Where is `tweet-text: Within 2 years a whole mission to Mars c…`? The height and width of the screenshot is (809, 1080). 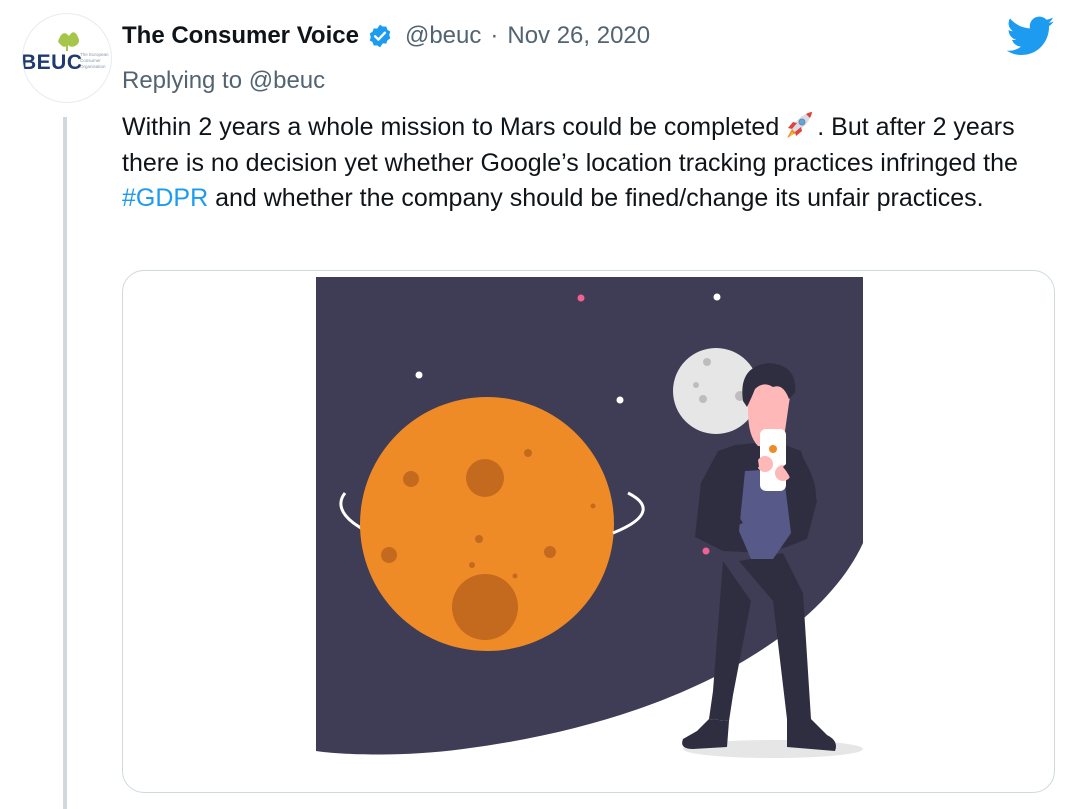 tweet-text: Within 2 years a whole mission to Mars c… is located at coordinates (582, 163).